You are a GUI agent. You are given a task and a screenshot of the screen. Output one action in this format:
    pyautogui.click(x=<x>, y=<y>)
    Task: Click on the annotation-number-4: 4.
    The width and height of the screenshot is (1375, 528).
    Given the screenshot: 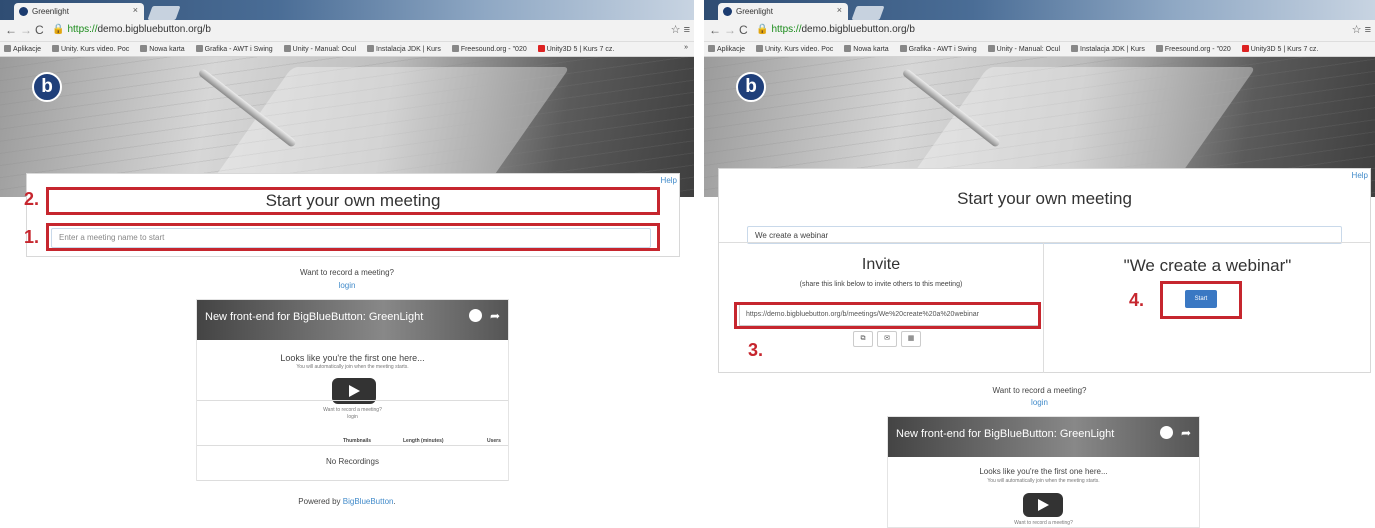 What is the action you would take?
    pyautogui.click(x=1137, y=300)
    